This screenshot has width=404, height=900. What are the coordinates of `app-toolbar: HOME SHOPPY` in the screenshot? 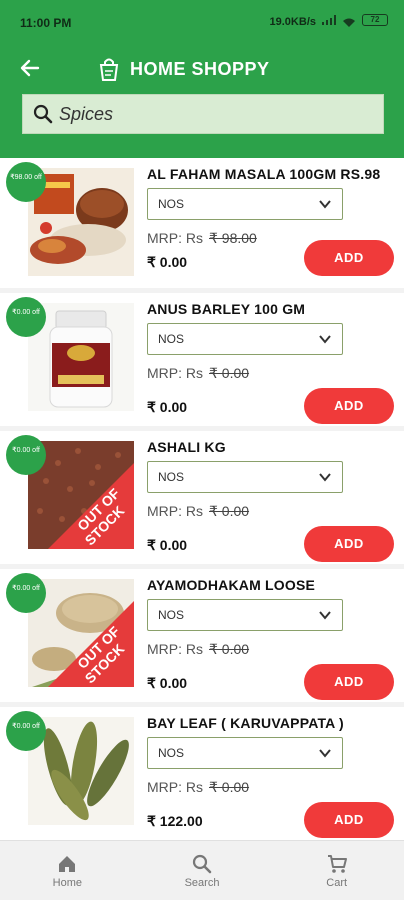 It's located at (202, 102).